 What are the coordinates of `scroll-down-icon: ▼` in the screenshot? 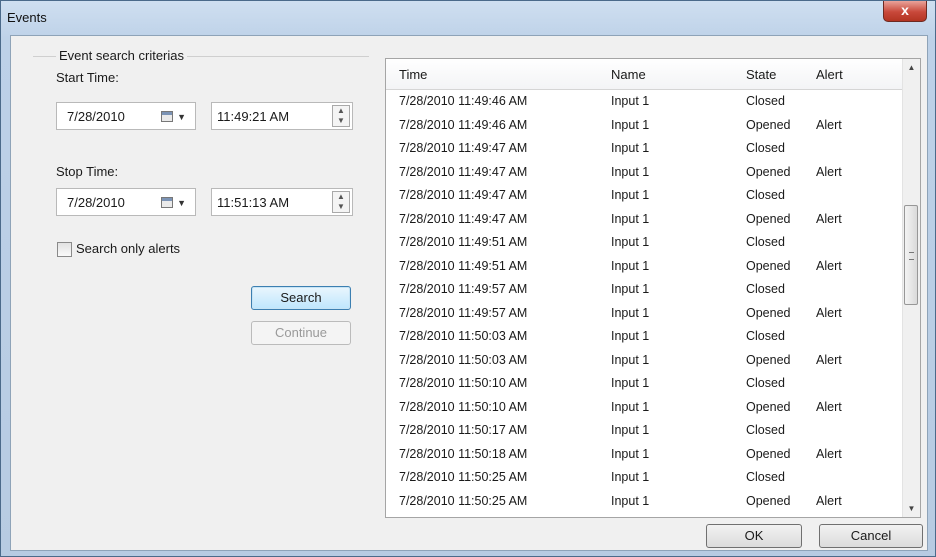 It's located at (911, 508).